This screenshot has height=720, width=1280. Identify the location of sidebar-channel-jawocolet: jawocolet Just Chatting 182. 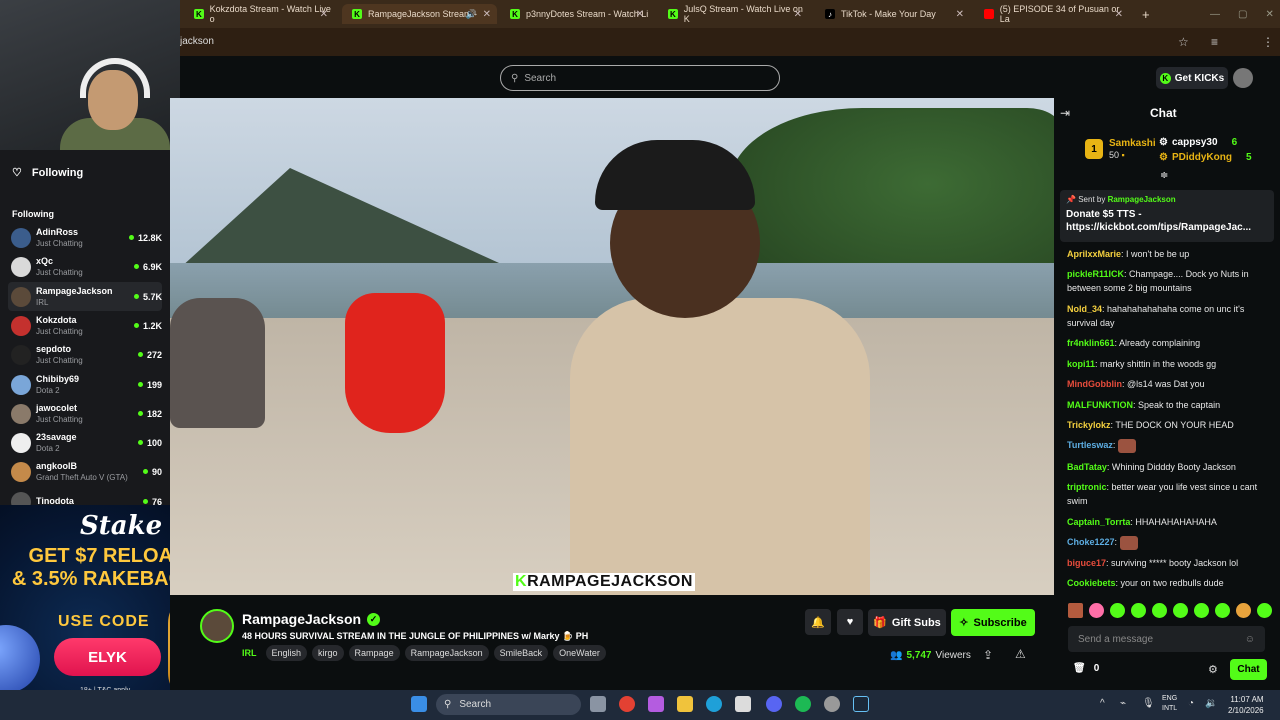
(85, 413).